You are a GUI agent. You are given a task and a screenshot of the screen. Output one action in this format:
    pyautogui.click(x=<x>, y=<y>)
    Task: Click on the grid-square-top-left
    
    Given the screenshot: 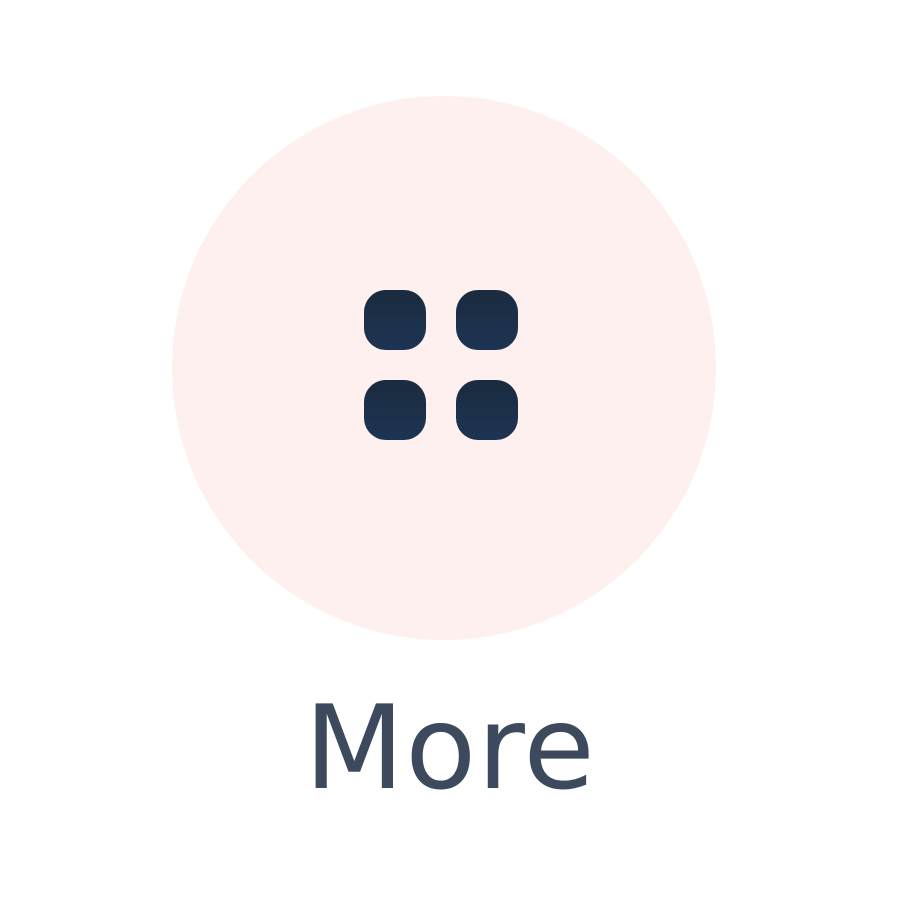 What is the action you would take?
    pyautogui.click(x=395, y=320)
    